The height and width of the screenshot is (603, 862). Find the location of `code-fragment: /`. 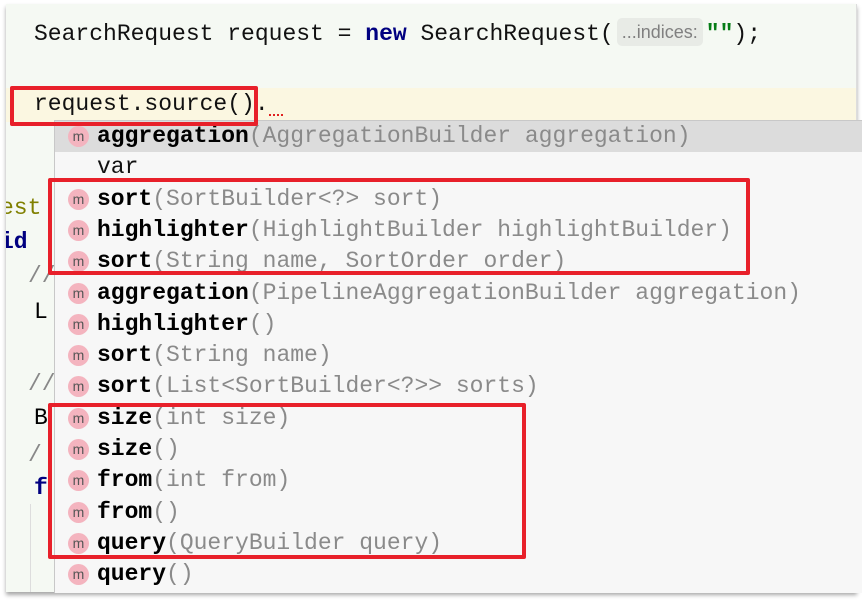

code-fragment: / is located at coordinates (35, 455).